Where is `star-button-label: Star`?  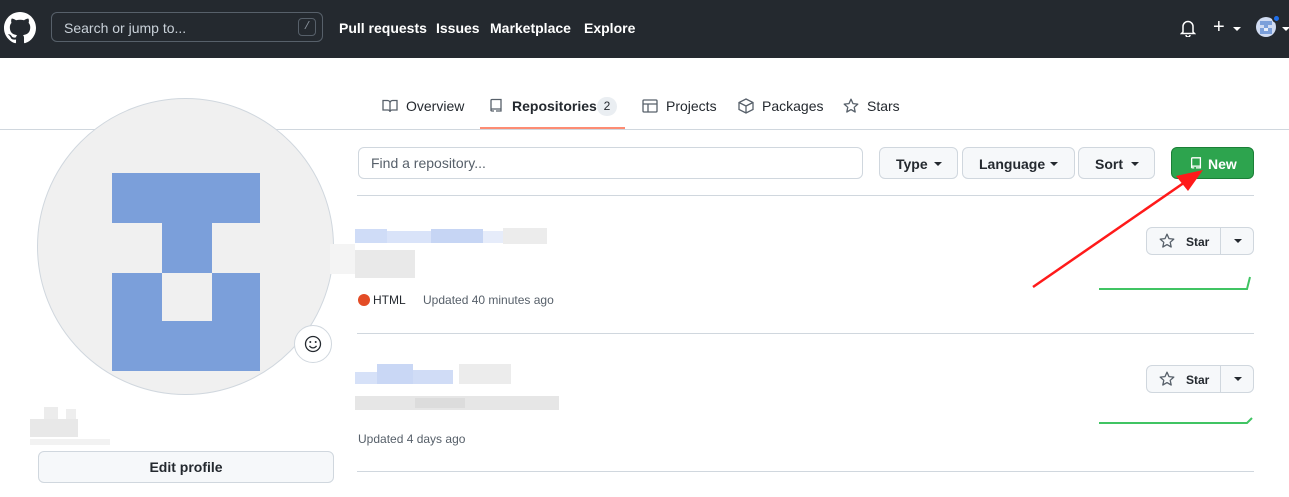
star-button-label: Star is located at coordinates (1198, 380).